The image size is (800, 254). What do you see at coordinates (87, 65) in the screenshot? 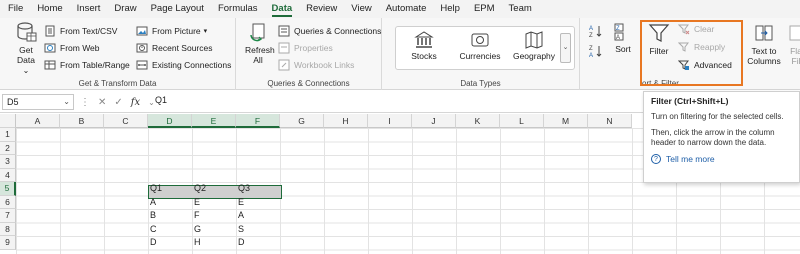
I see `from-table-range-button: From Table/Range` at bounding box center [87, 65].